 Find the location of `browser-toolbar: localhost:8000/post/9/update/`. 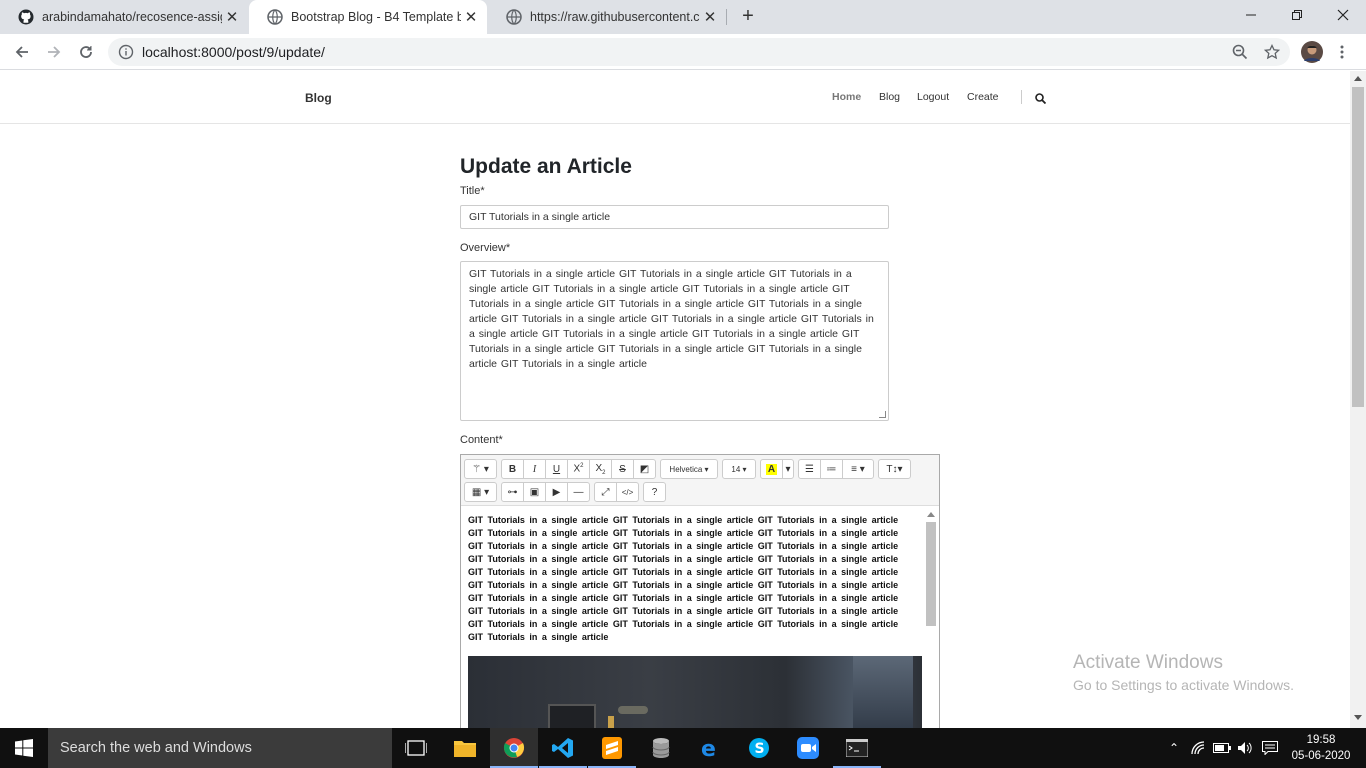

browser-toolbar: localhost:8000/post/9/update/ is located at coordinates (683, 52).